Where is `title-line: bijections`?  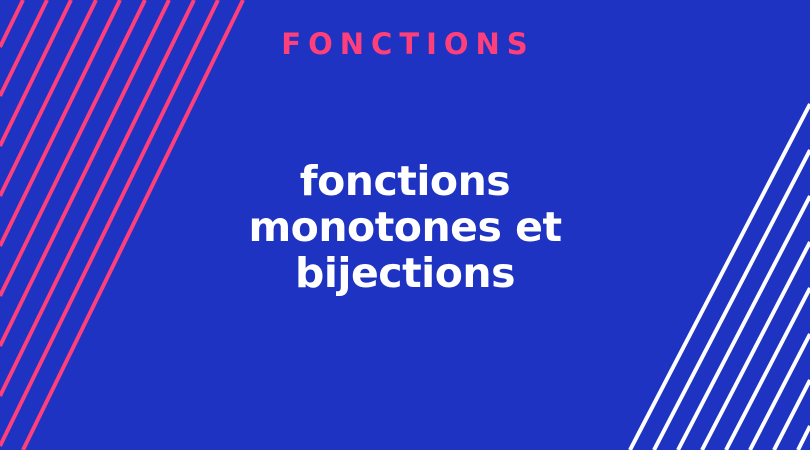
title-line: bijections is located at coordinates (405, 273).